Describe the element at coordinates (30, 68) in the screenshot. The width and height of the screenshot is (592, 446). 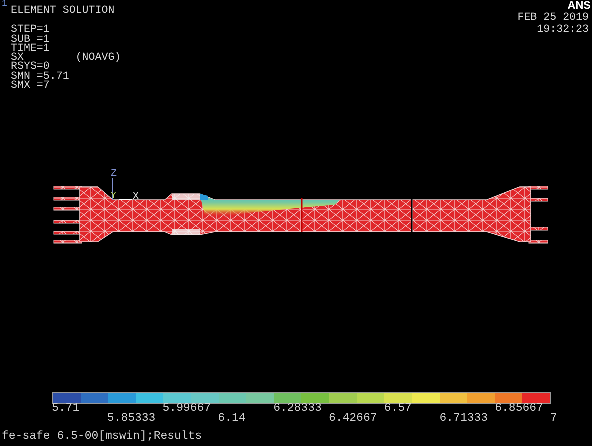
I see `info-line: RSYS=0` at that location.